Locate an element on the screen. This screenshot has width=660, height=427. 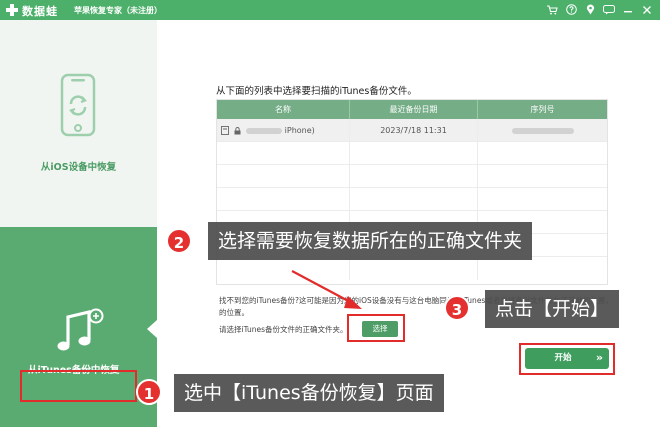
table-header: 名称 最近备份日期 序列号 is located at coordinates (412, 109).